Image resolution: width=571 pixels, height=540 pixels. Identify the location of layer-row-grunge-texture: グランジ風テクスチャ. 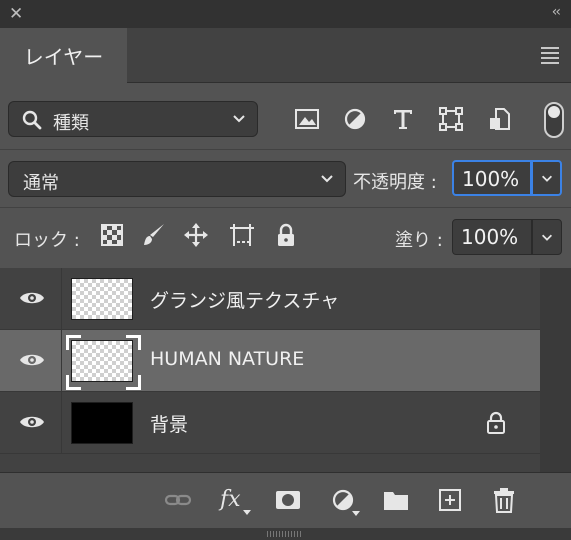
(270, 299).